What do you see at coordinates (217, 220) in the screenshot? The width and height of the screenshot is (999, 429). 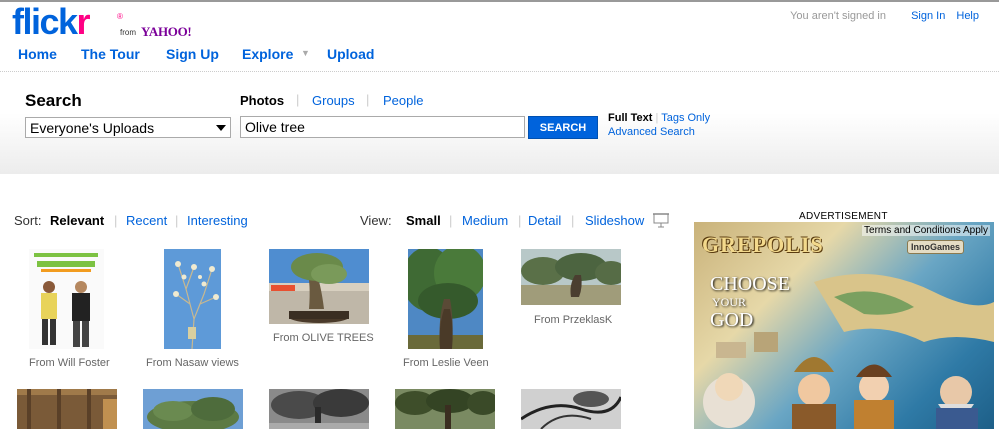 I see `sort-interesting: Interesting` at bounding box center [217, 220].